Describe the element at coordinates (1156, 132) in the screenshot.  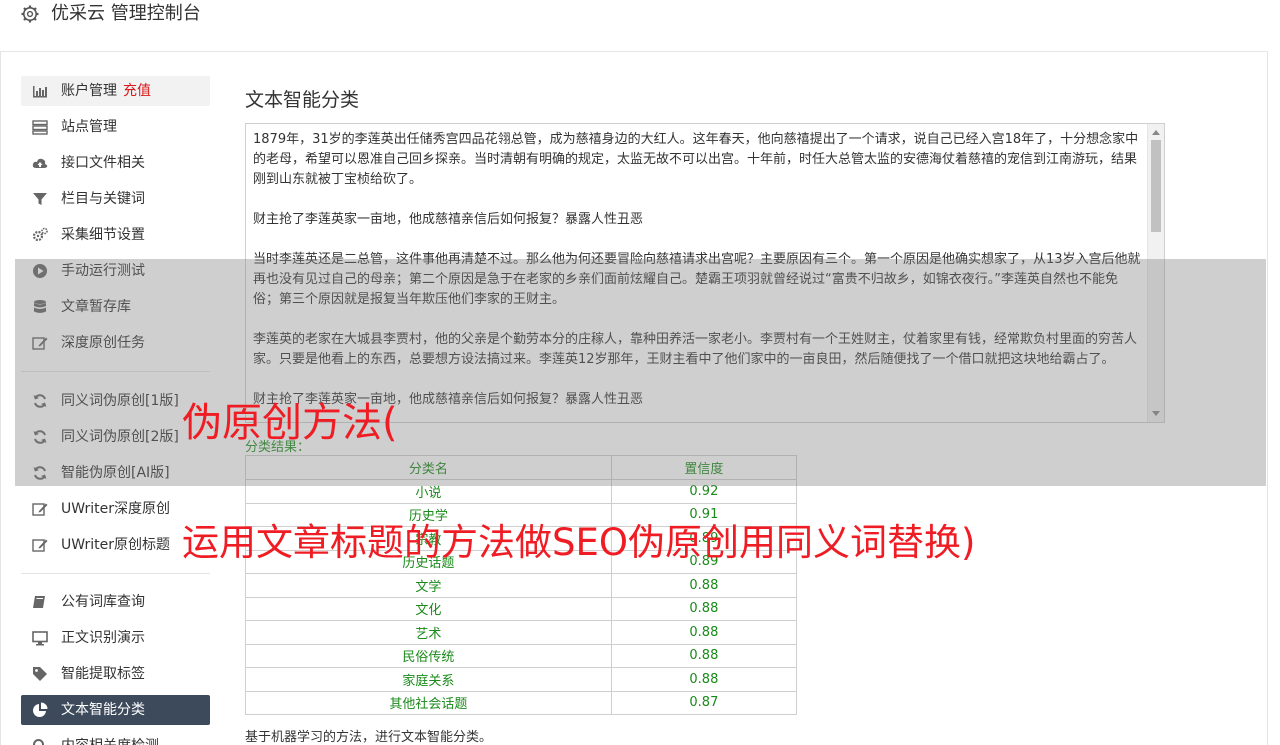
I see `scroll-up-arrow-icon` at that location.